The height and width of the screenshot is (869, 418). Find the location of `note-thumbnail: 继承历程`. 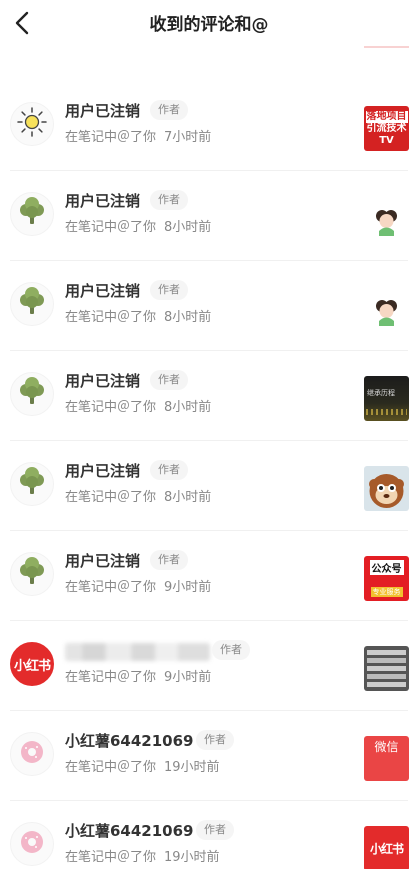

note-thumbnail: 继承历程 is located at coordinates (386, 398).